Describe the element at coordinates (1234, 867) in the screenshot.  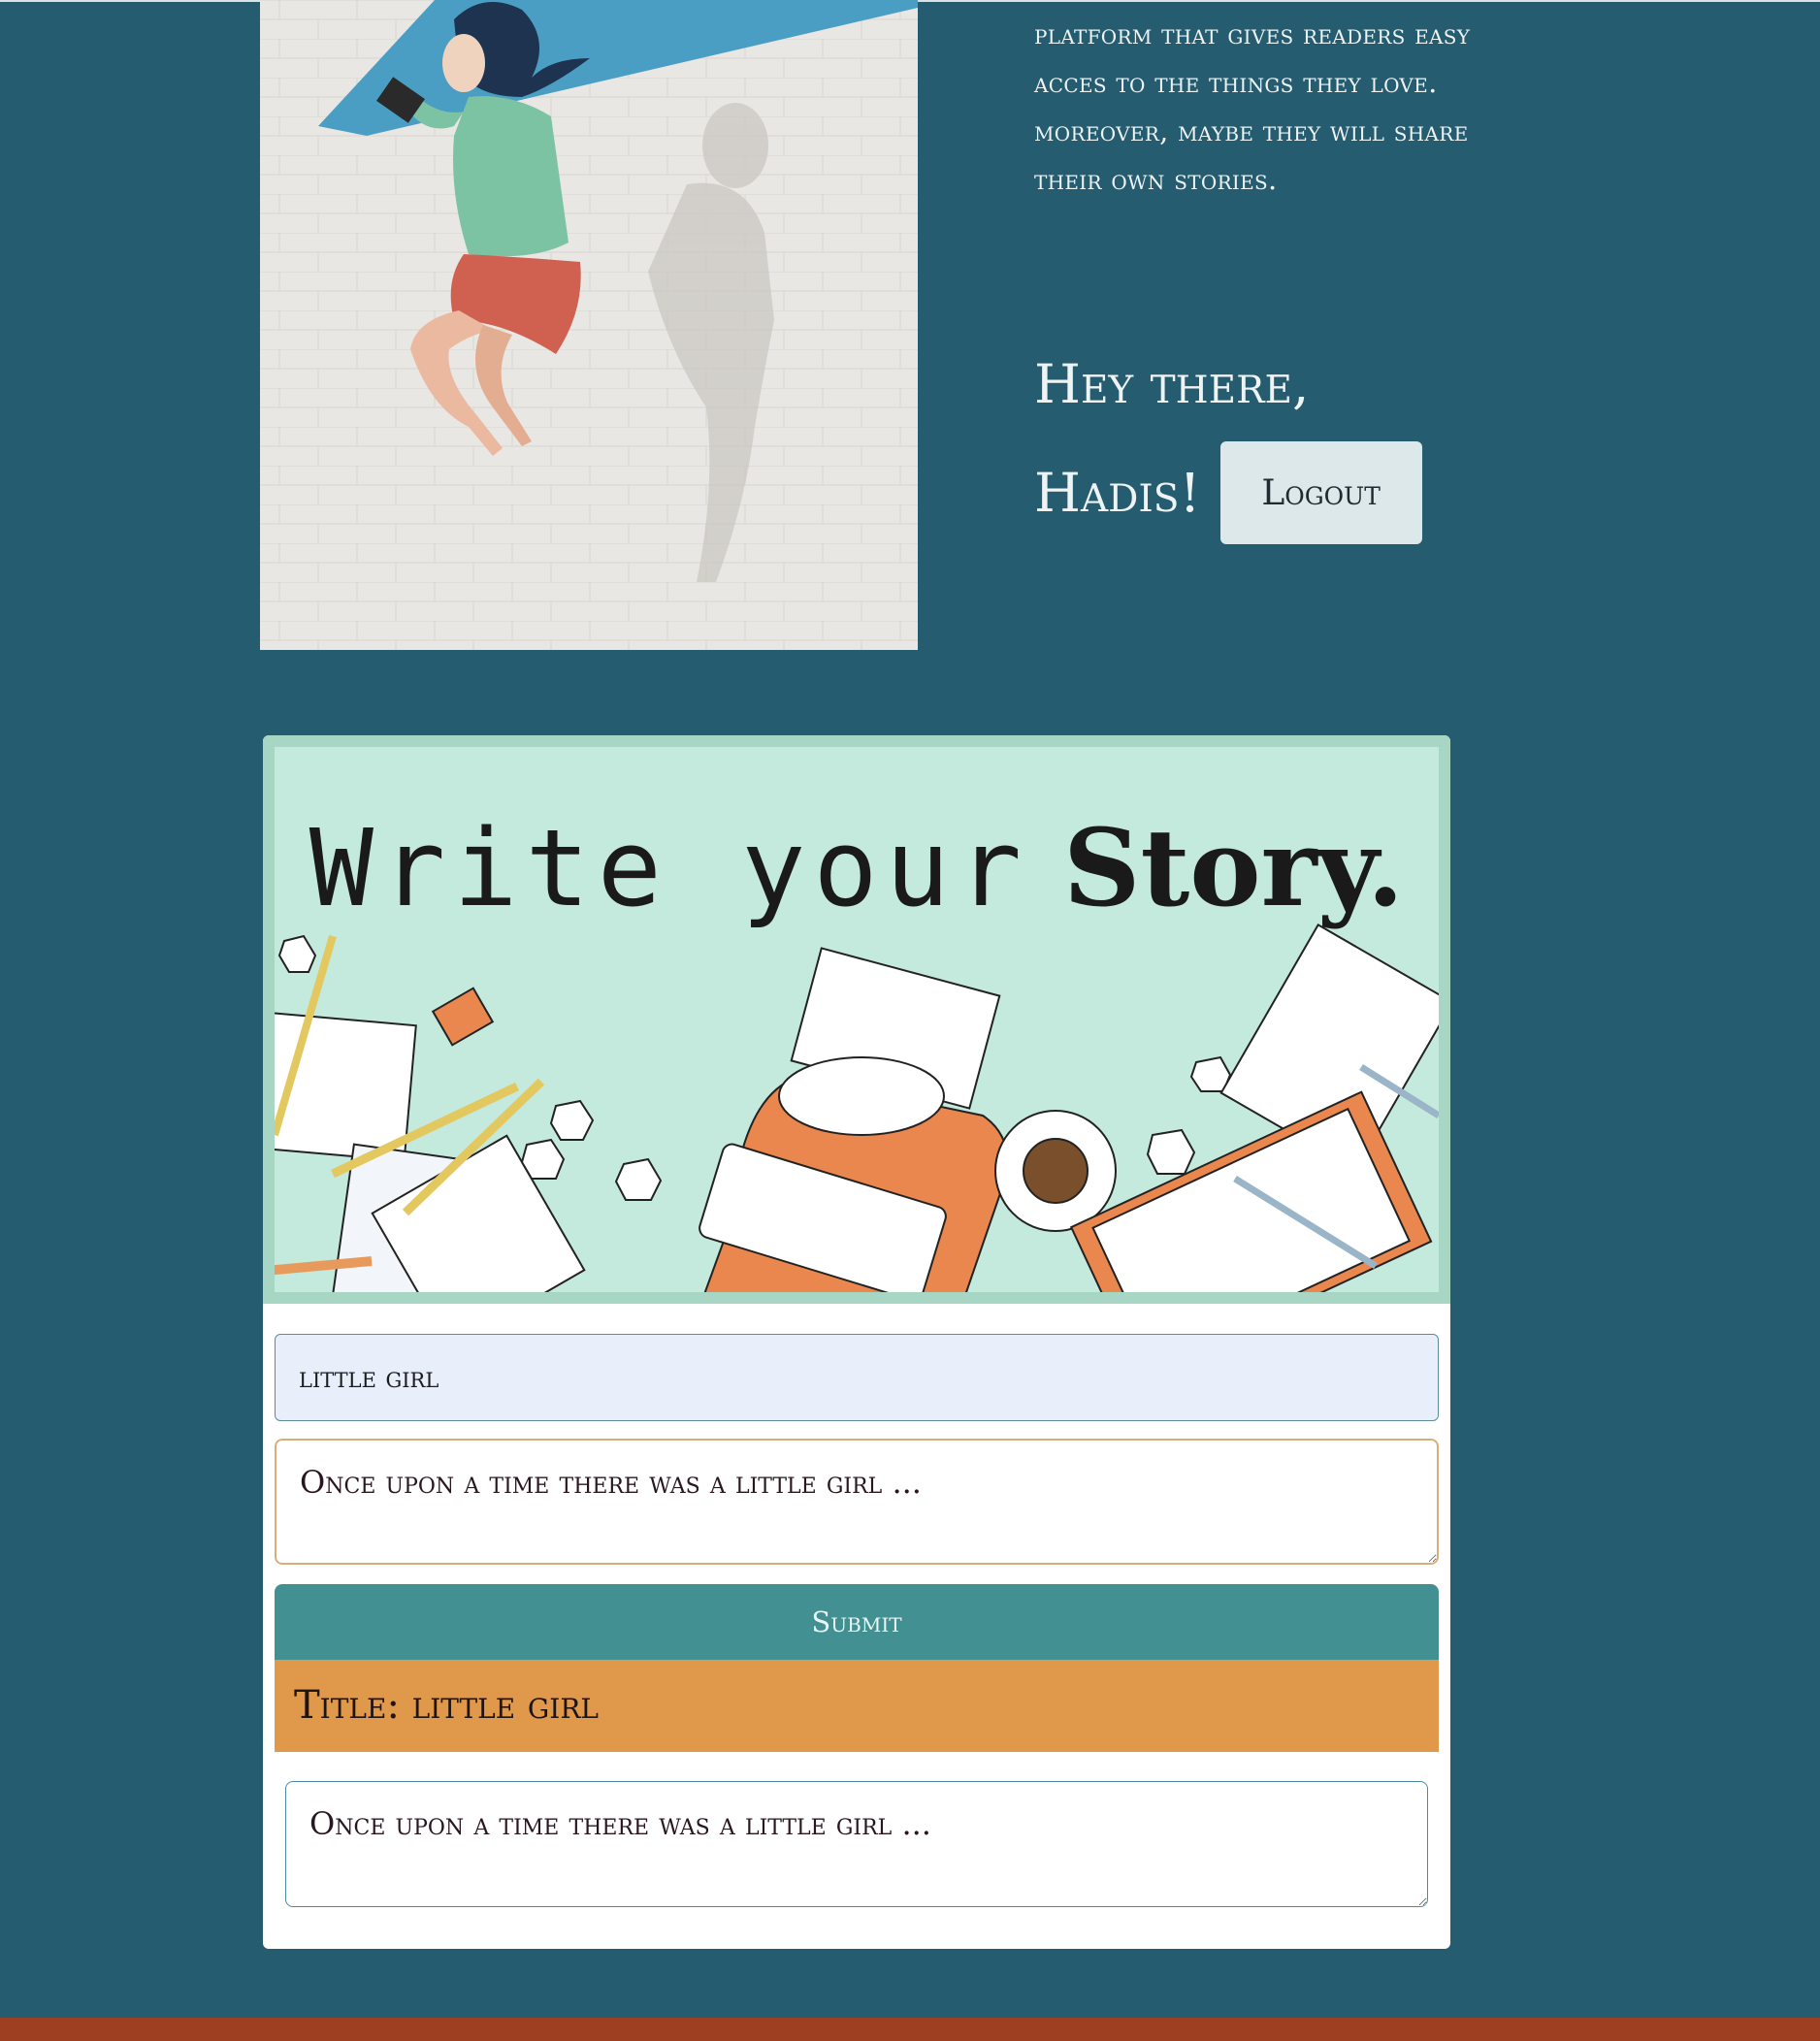
I see `banner-title-part2: Story.` at that location.